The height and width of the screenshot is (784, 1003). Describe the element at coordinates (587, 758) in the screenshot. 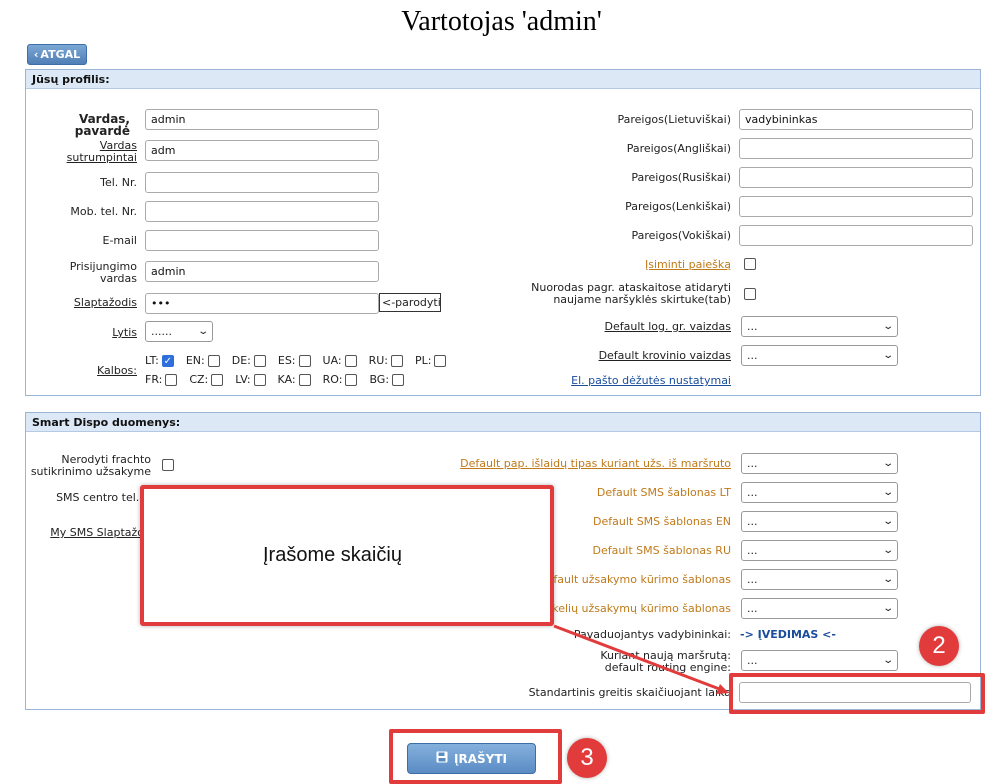

I see `step-badge-3: 3` at that location.